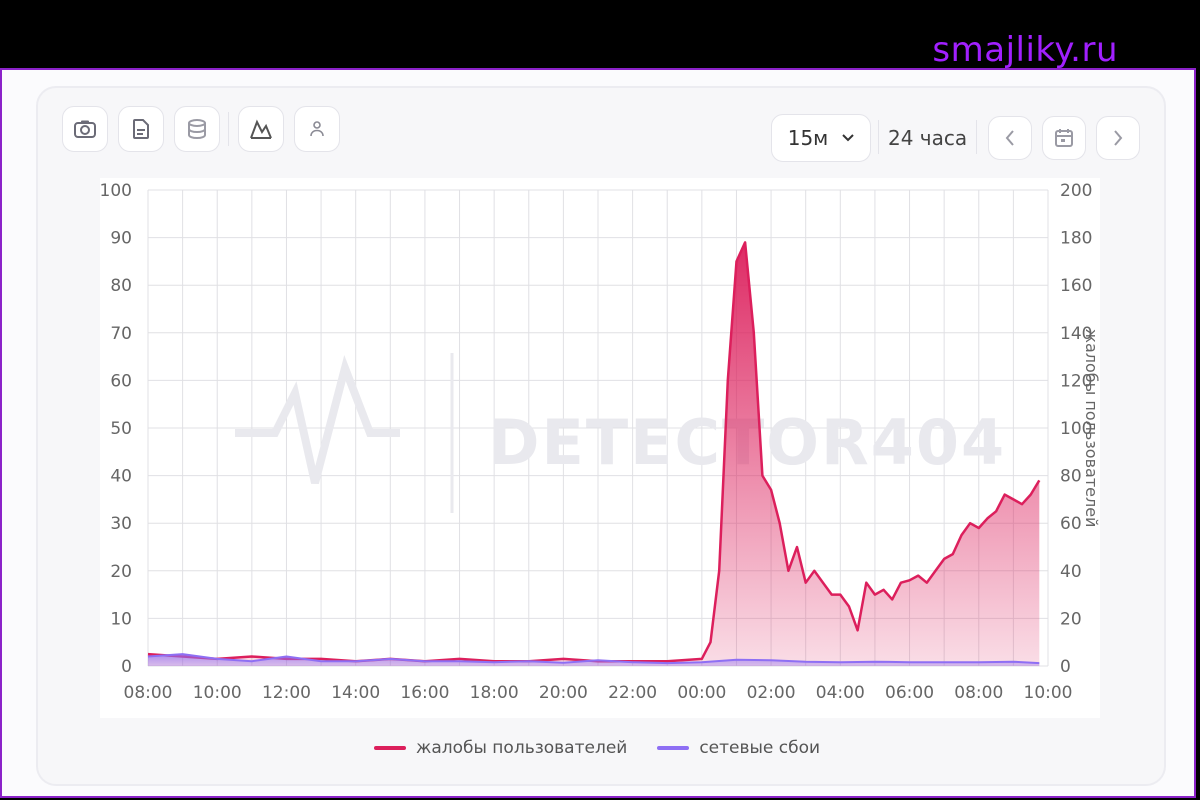 Image resolution: width=1200 pixels, height=800 pixels. I want to click on document-icon, so click(141, 129).